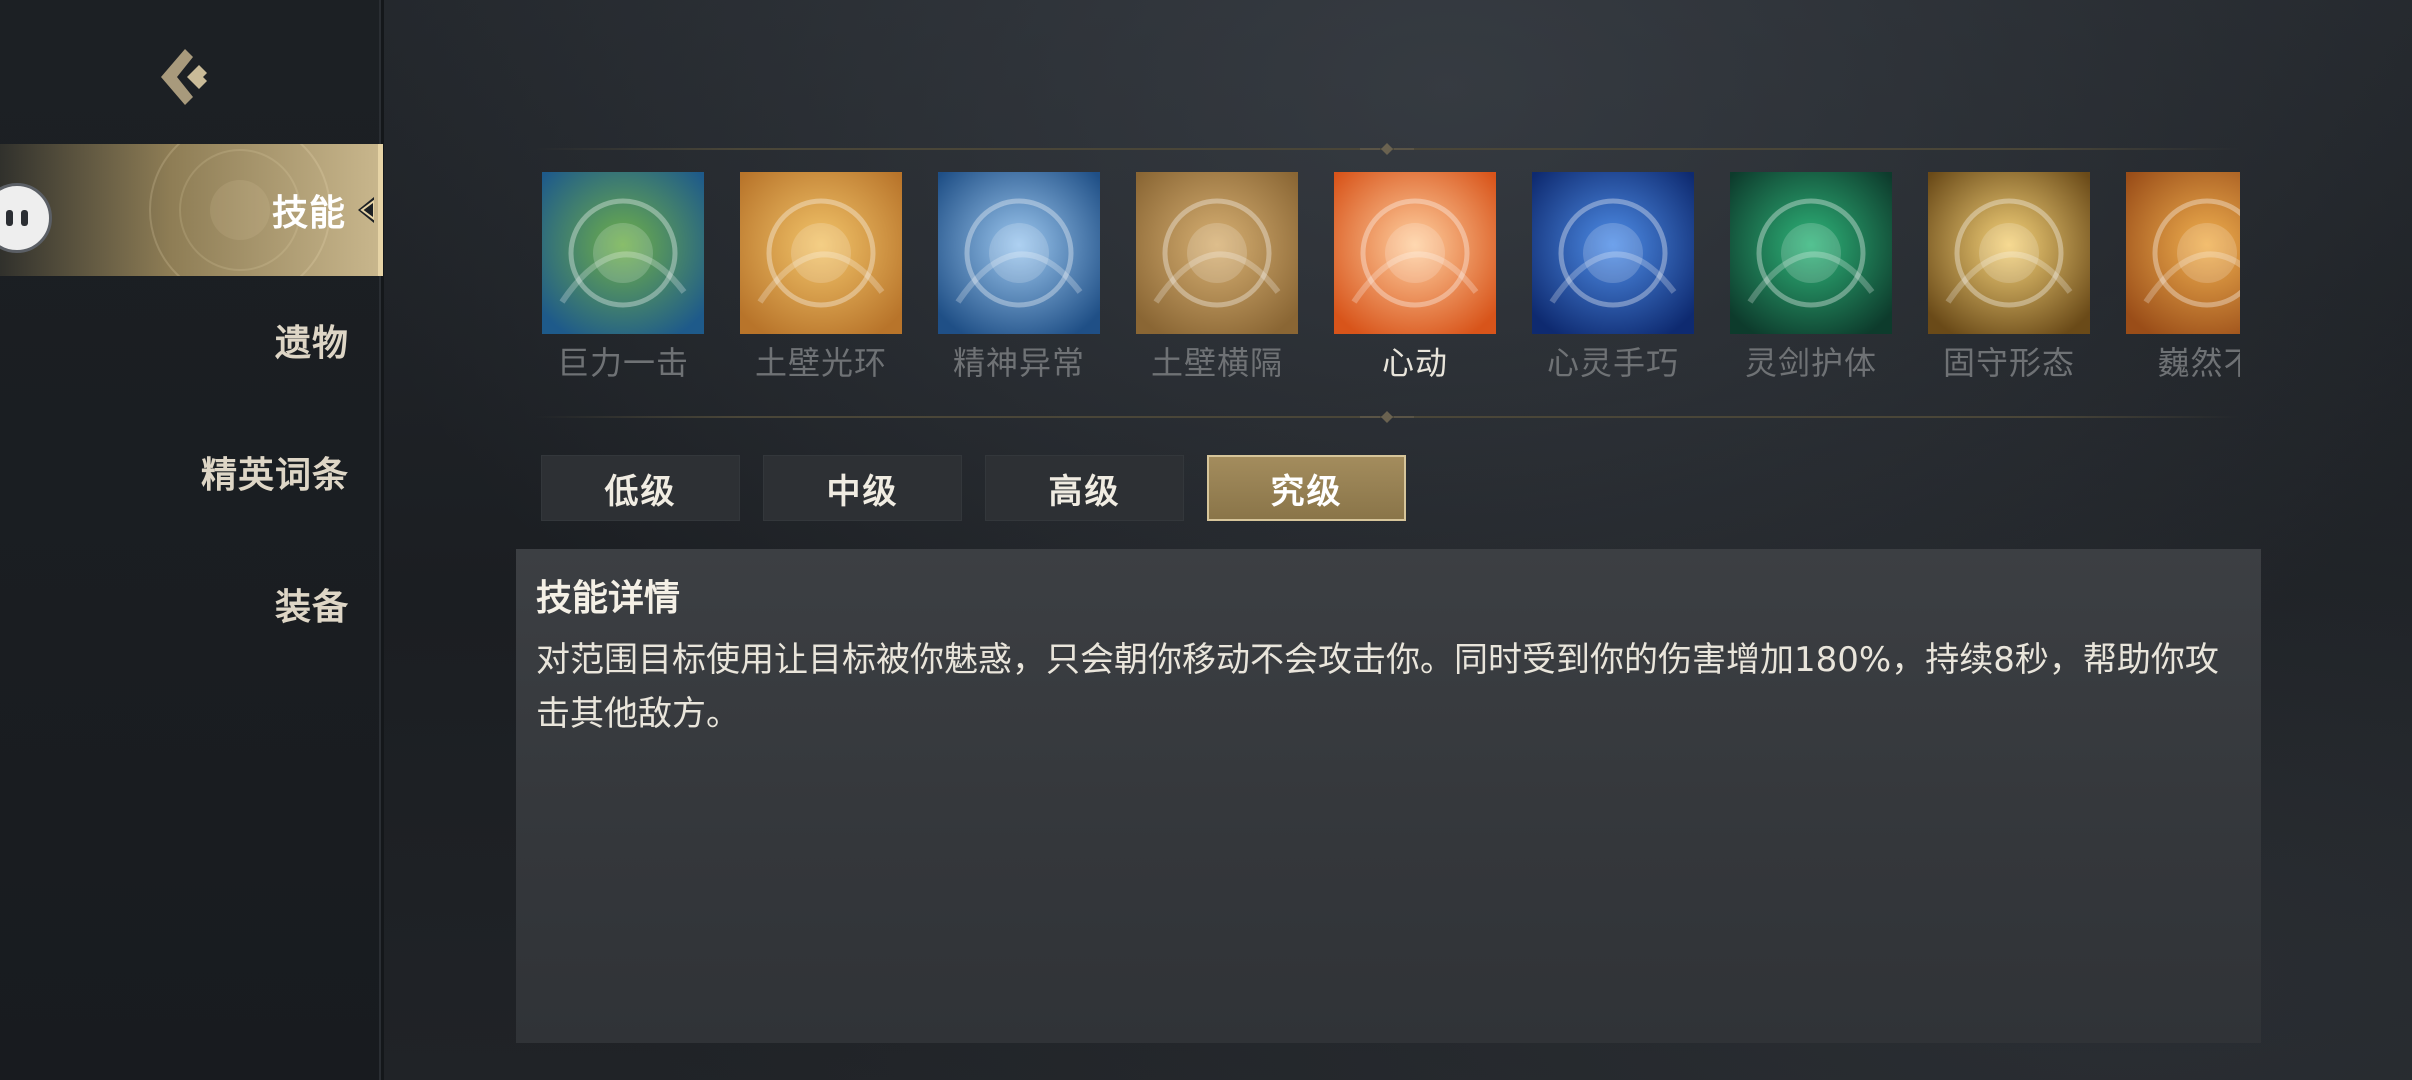 Image resolution: width=2412 pixels, height=1080 pixels. What do you see at coordinates (2183, 253) in the screenshot?
I see `steadfast-icon` at bounding box center [2183, 253].